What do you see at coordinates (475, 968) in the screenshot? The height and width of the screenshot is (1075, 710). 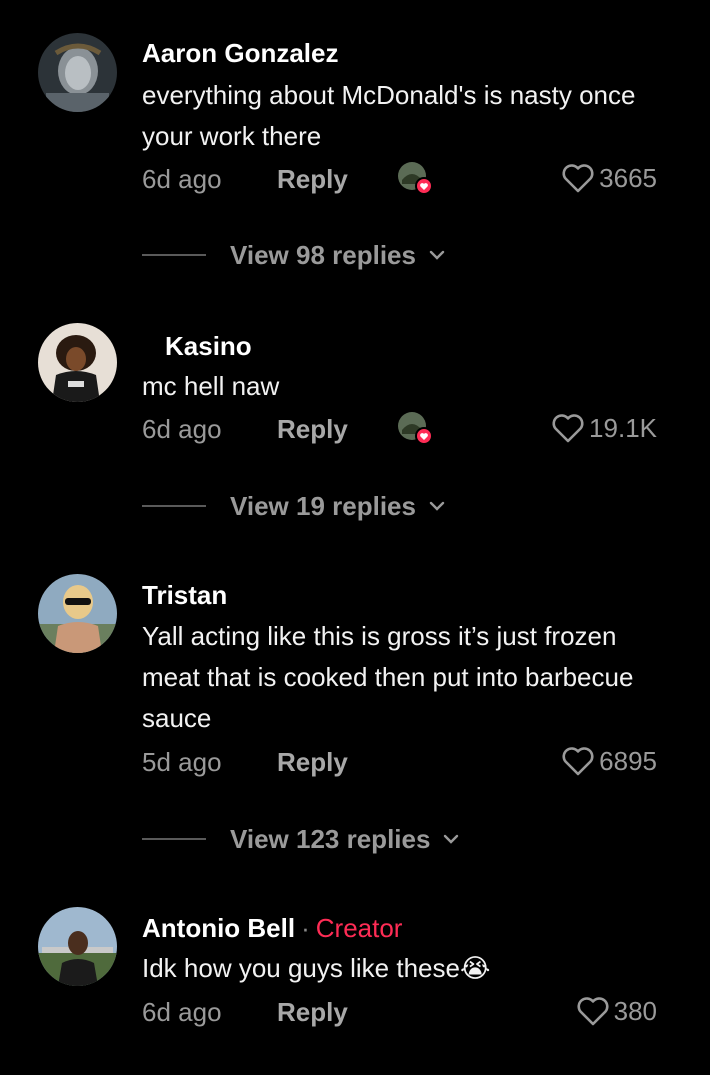 I see `crying-emoji-icon: 😭` at bounding box center [475, 968].